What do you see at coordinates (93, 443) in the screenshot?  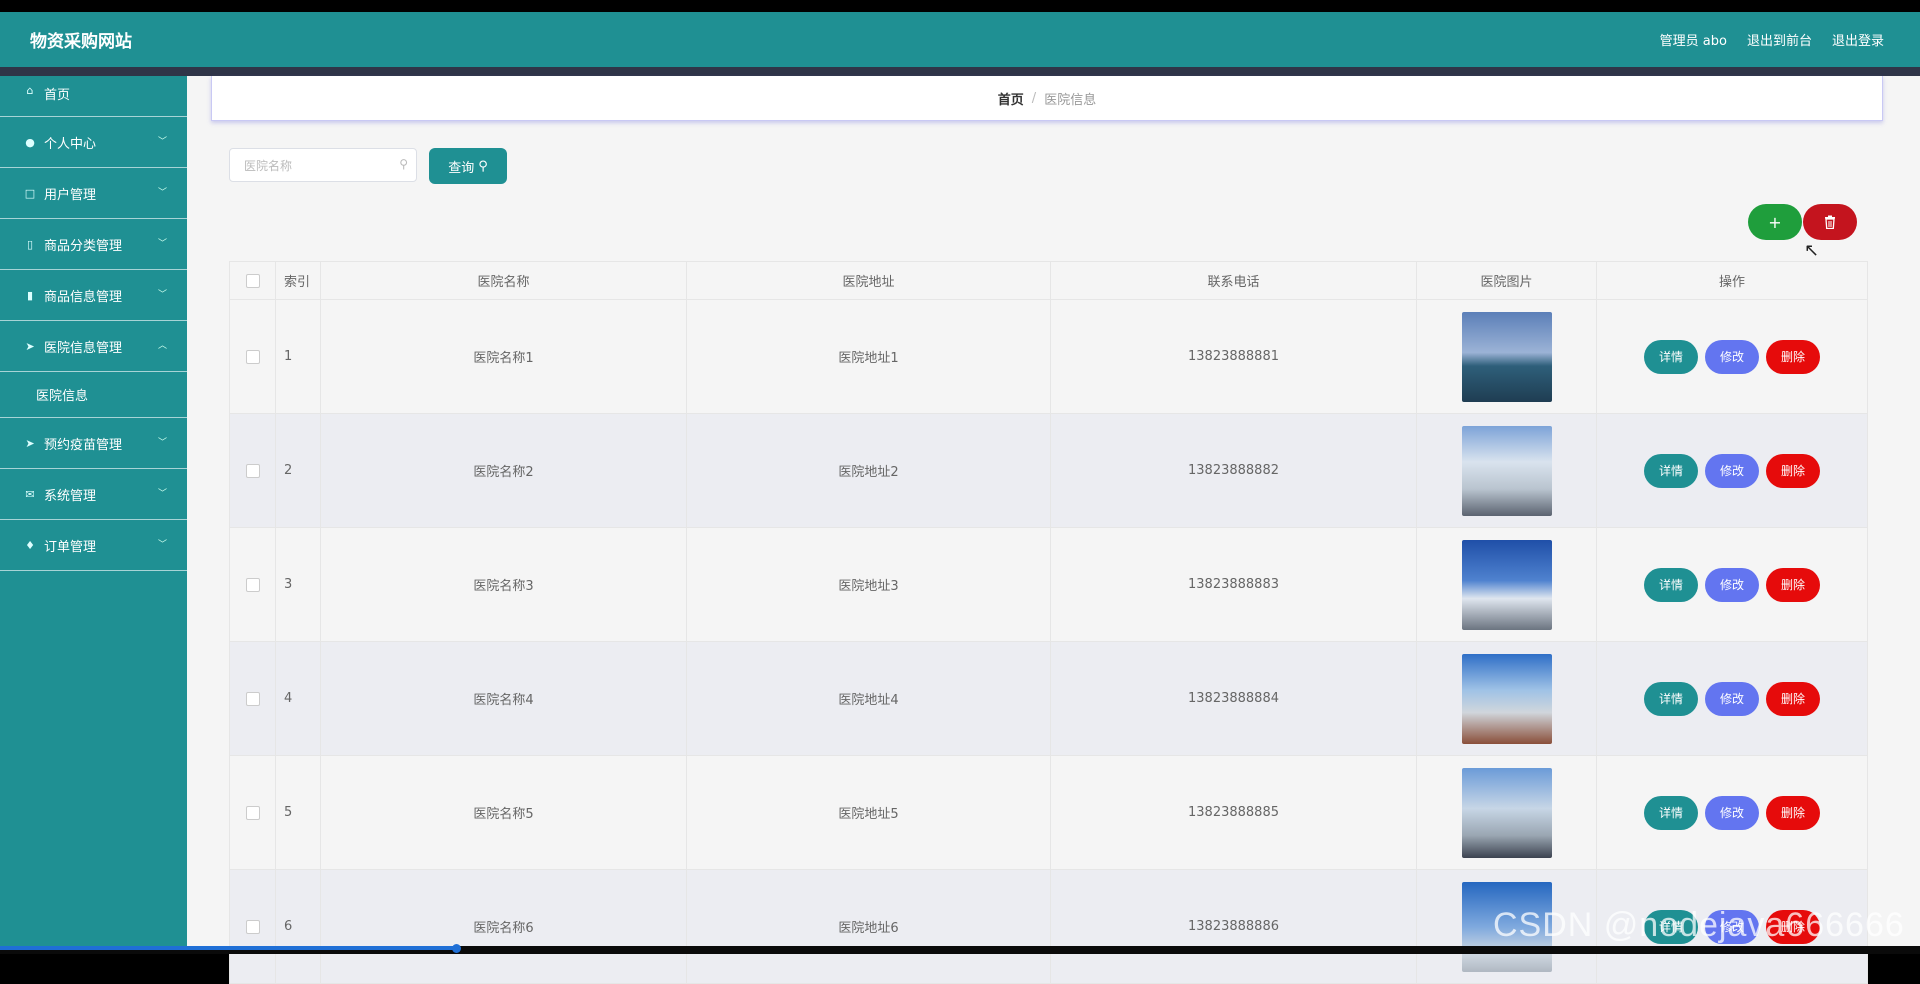 I see `sidebar-item-vaccine: ➤ 预约疫苗管理 ﹀` at bounding box center [93, 443].